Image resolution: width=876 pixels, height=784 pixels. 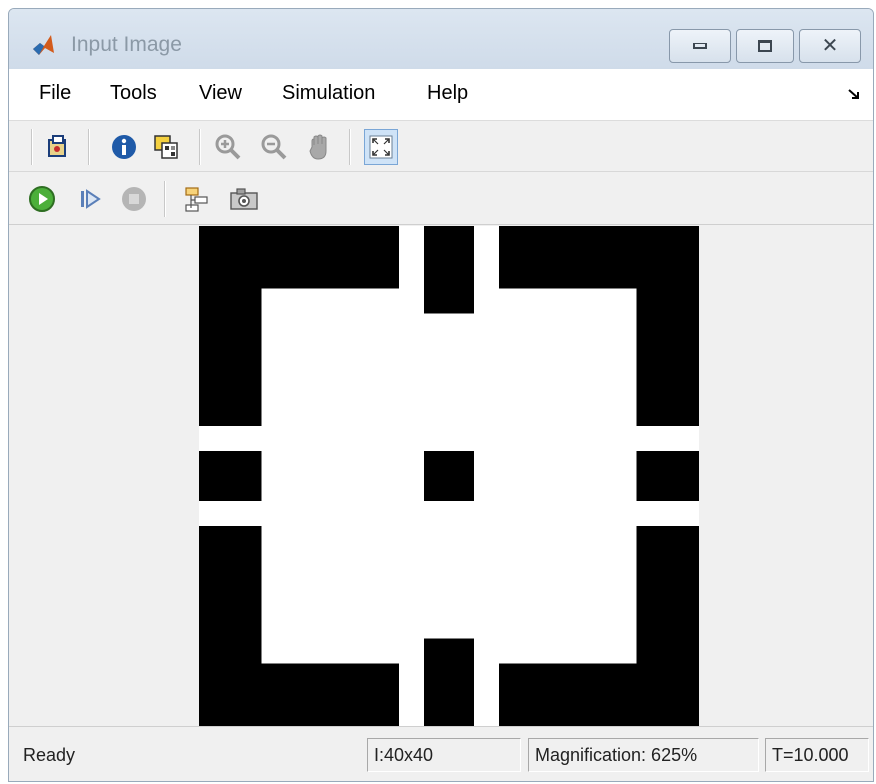 What do you see at coordinates (441, 199) in the screenshot?
I see `toolbar-simulation` at bounding box center [441, 199].